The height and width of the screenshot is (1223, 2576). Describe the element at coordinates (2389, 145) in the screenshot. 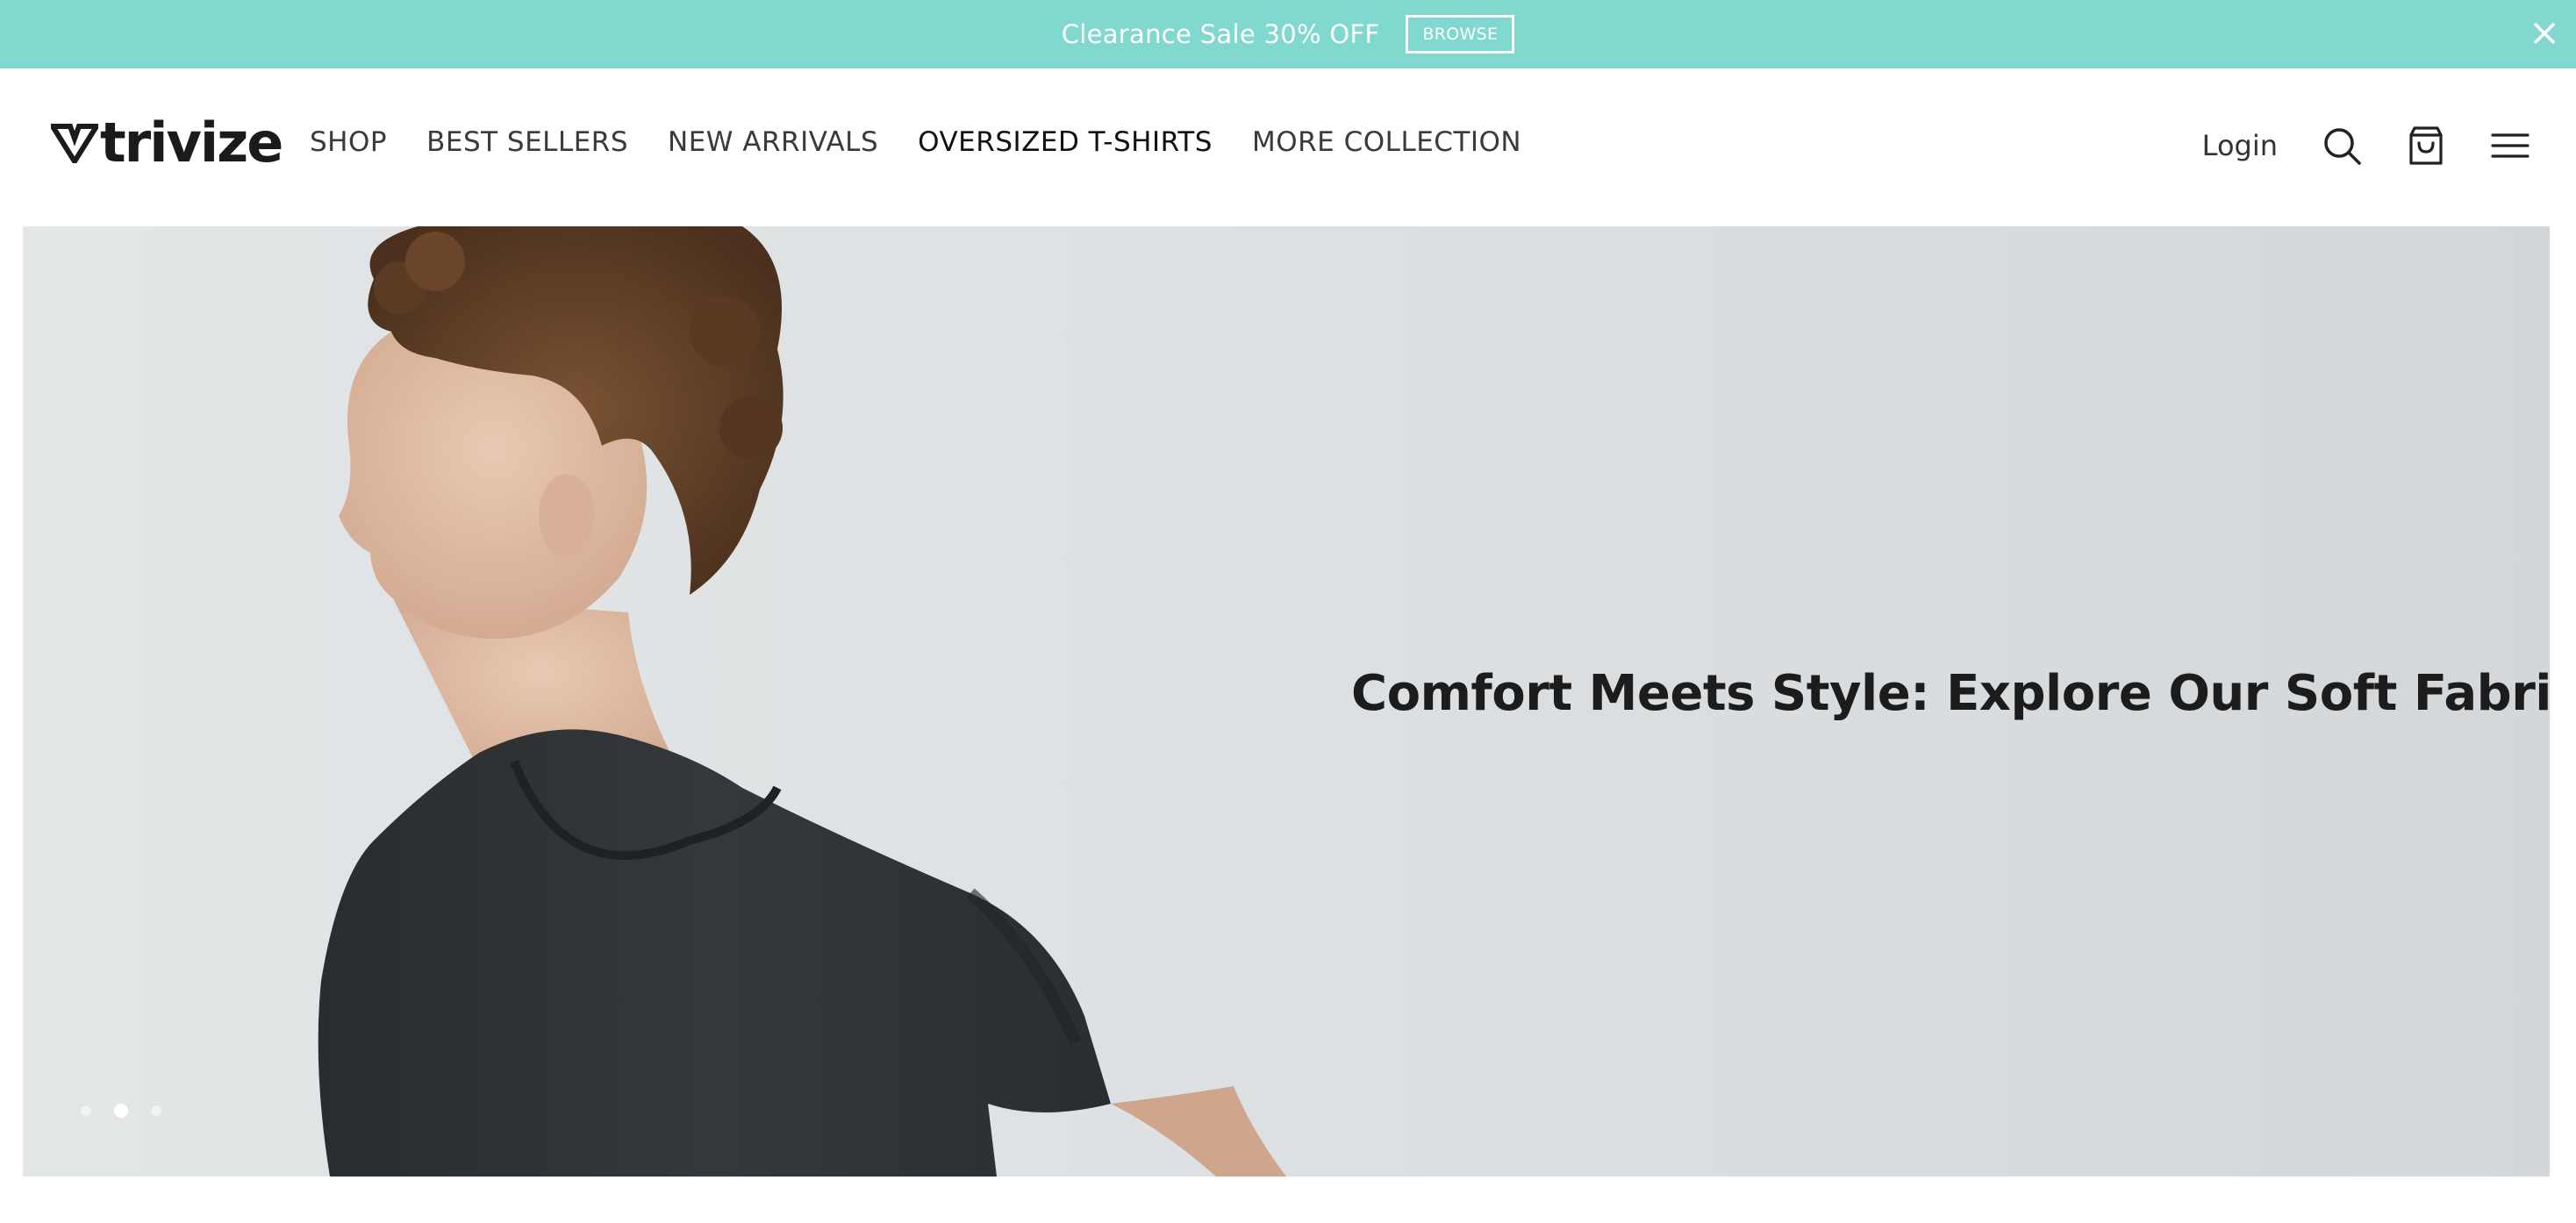

I see `header-actions: Login` at that location.